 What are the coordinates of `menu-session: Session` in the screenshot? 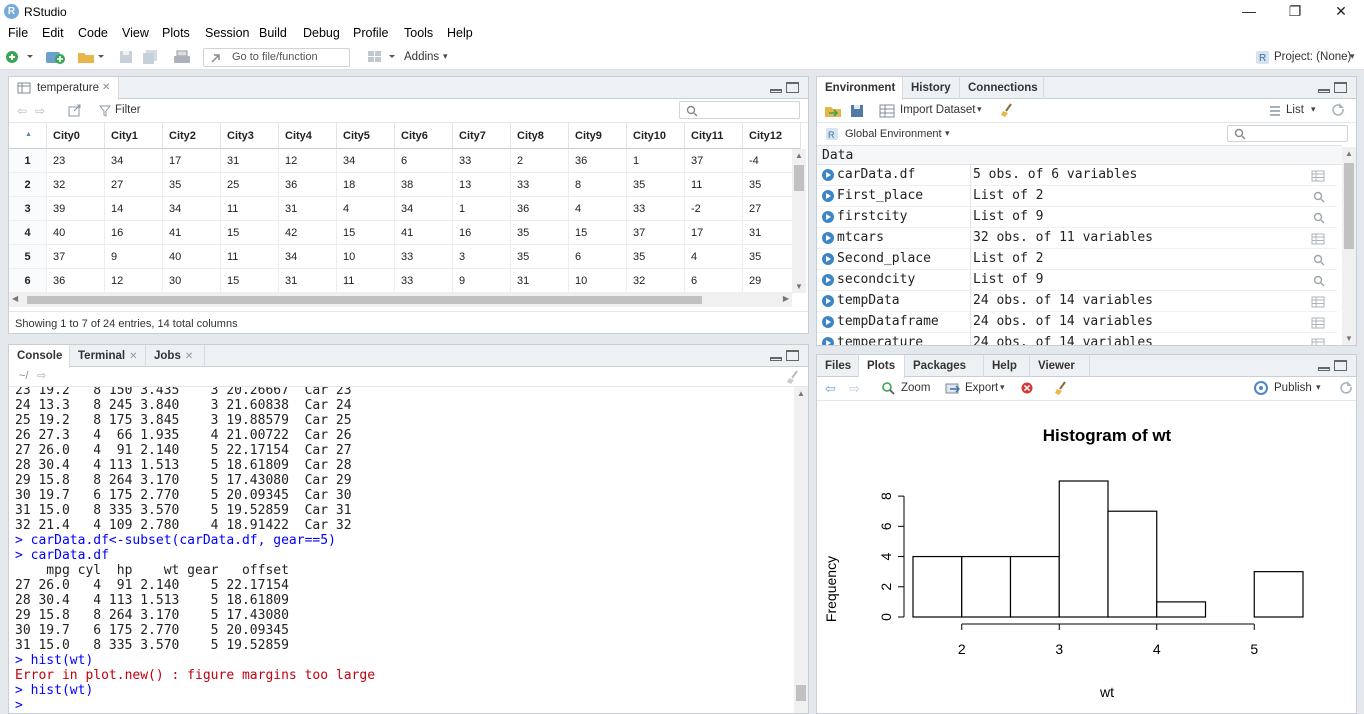 It's located at (227, 33).